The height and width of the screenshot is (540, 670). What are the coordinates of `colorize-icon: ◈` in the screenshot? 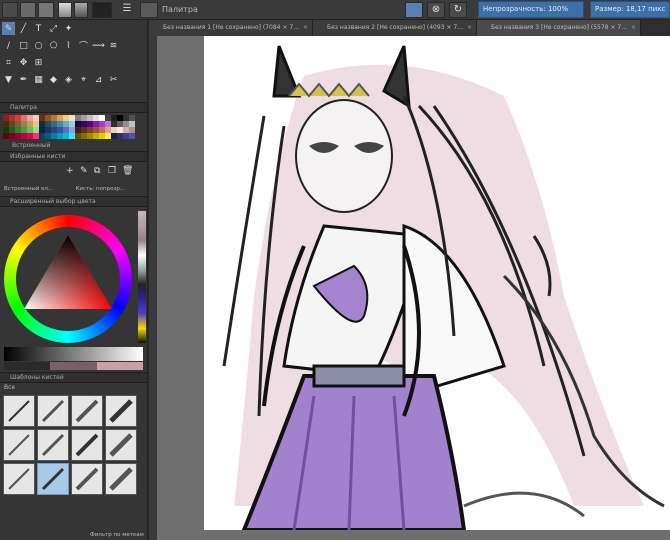 It's located at (68, 79).